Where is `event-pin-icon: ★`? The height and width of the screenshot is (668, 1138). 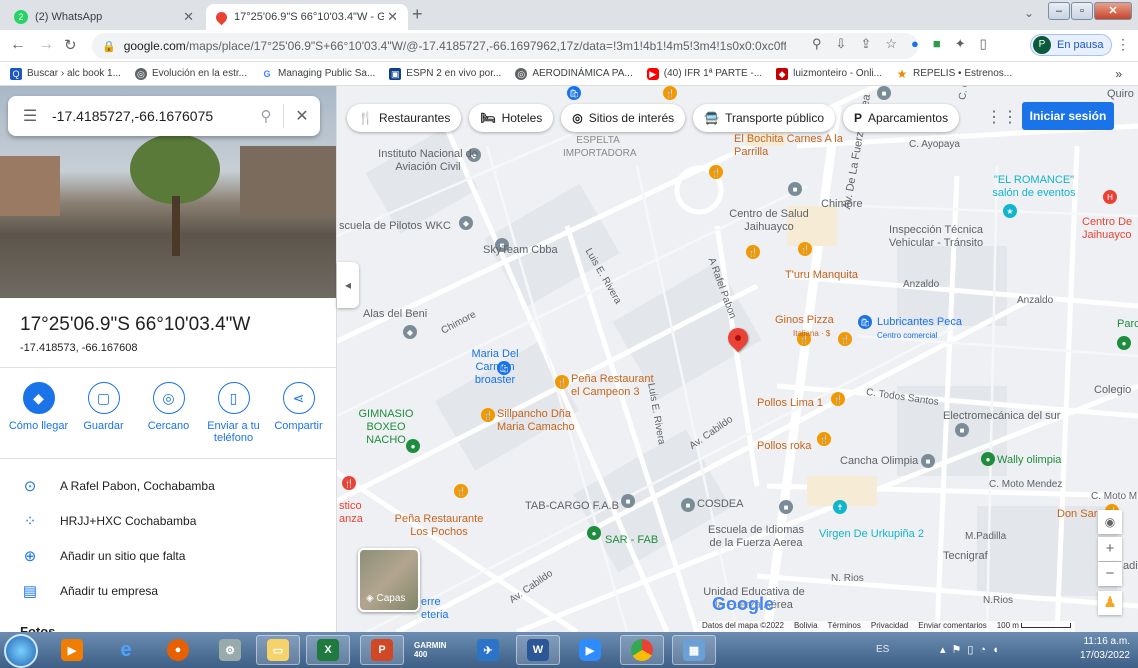
event-pin-icon: ★ is located at coordinates (1010, 211).